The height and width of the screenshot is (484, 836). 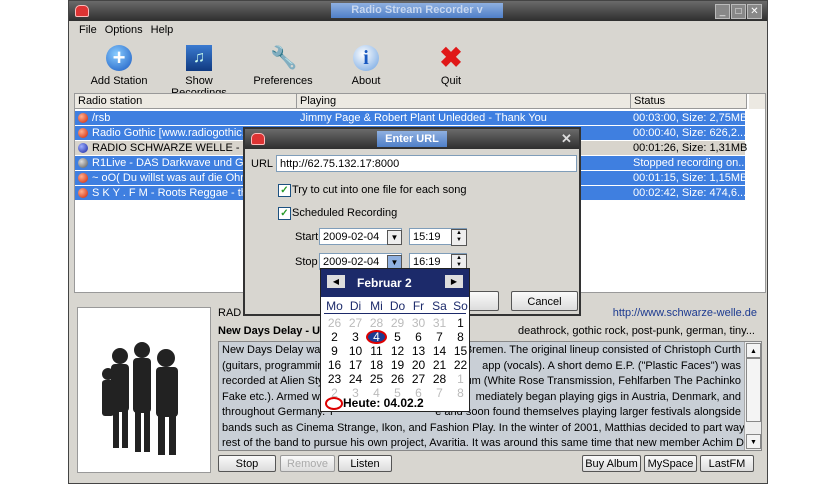 What do you see at coordinates (439, 351) in the screenshot?
I see `calendar-day: 14` at bounding box center [439, 351].